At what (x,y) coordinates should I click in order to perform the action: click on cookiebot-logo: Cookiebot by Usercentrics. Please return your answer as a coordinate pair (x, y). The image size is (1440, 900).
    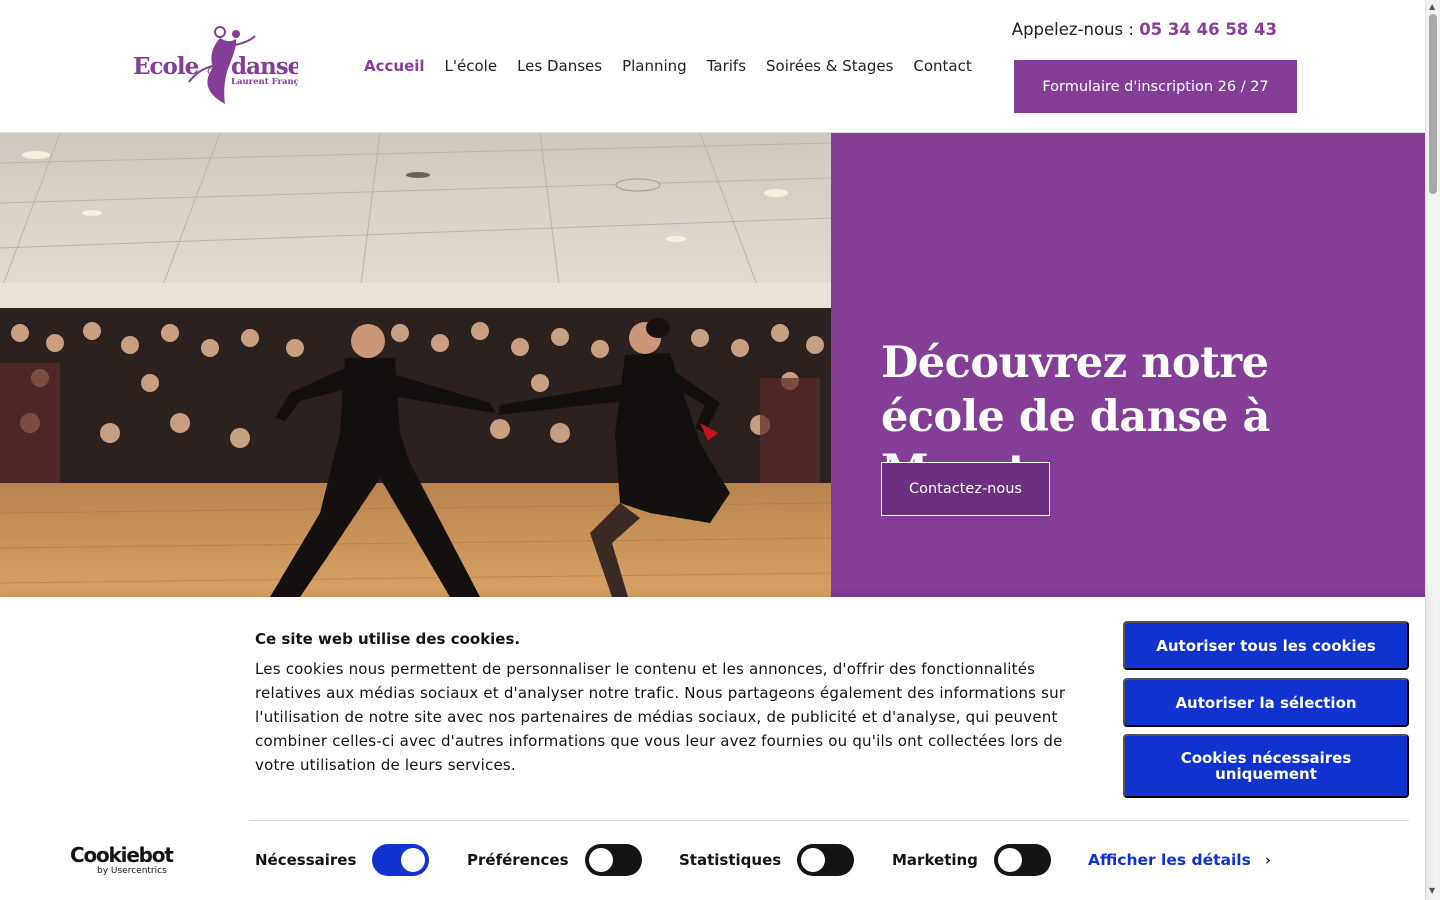
    Looking at the image, I should click on (122, 861).